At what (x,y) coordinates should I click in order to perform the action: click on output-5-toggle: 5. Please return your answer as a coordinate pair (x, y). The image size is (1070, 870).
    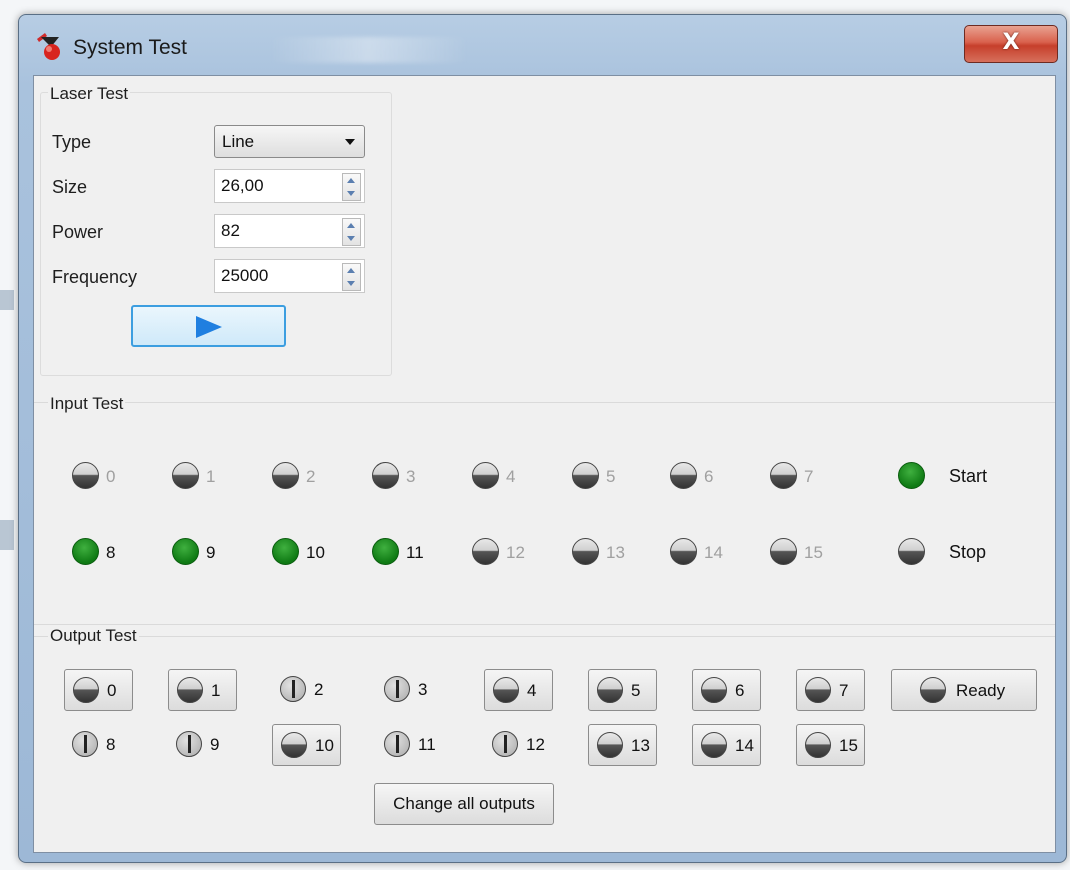
    Looking at the image, I should click on (622, 690).